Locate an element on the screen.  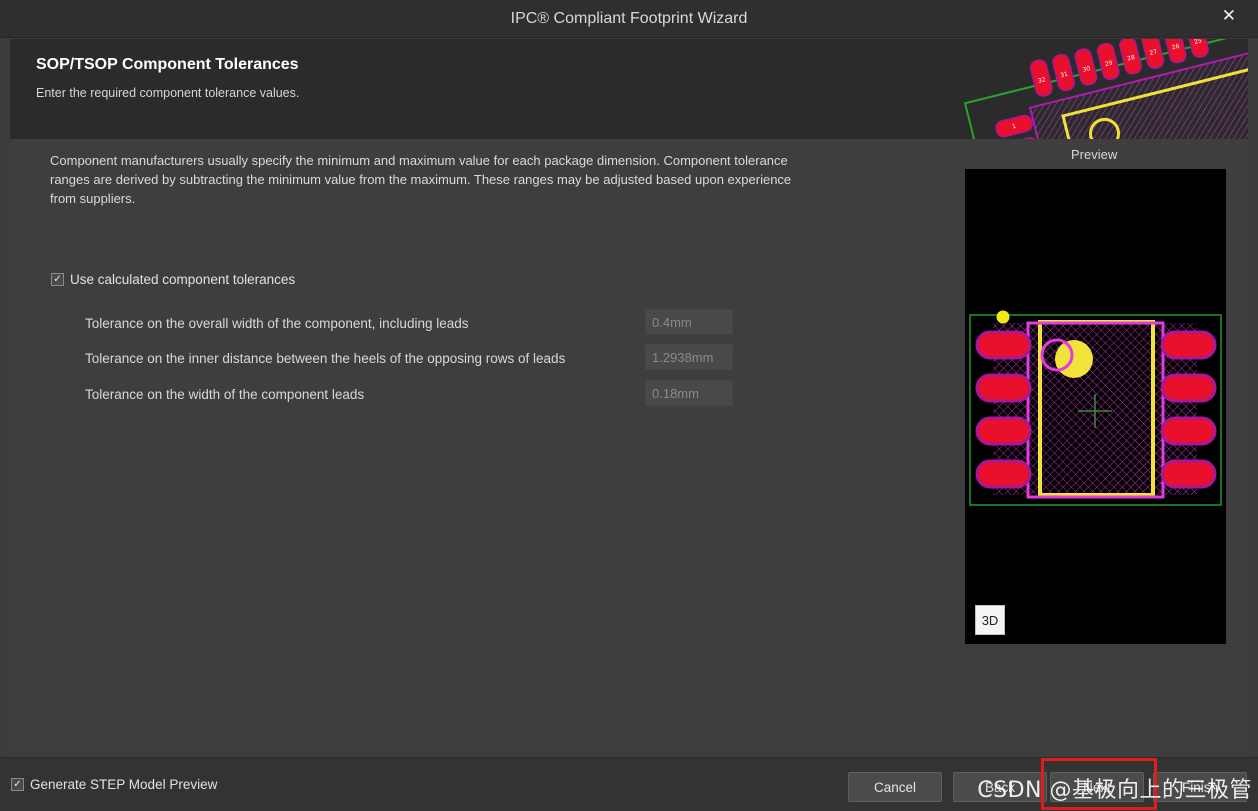
3d-view-button: 3D is located at coordinates (990, 620).